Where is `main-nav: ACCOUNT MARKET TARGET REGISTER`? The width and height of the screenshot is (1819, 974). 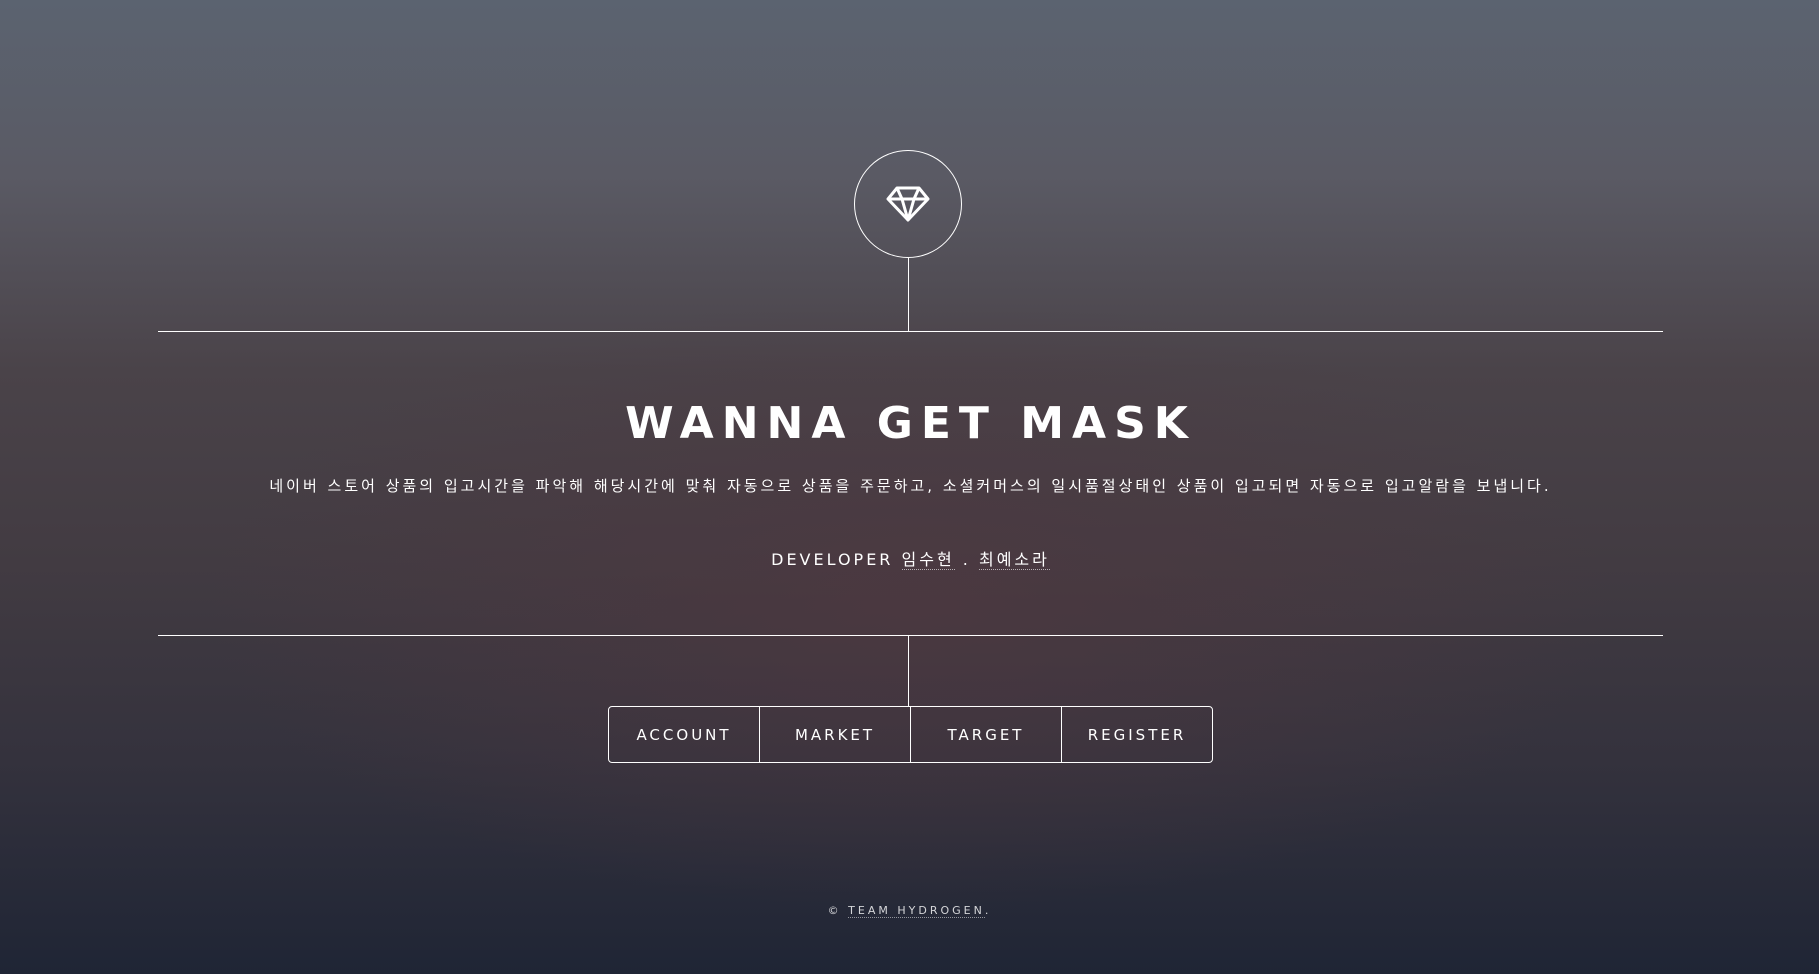 main-nav: ACCOUNT MARKET TARGET REGISTER is located at coordinates (910, 734).